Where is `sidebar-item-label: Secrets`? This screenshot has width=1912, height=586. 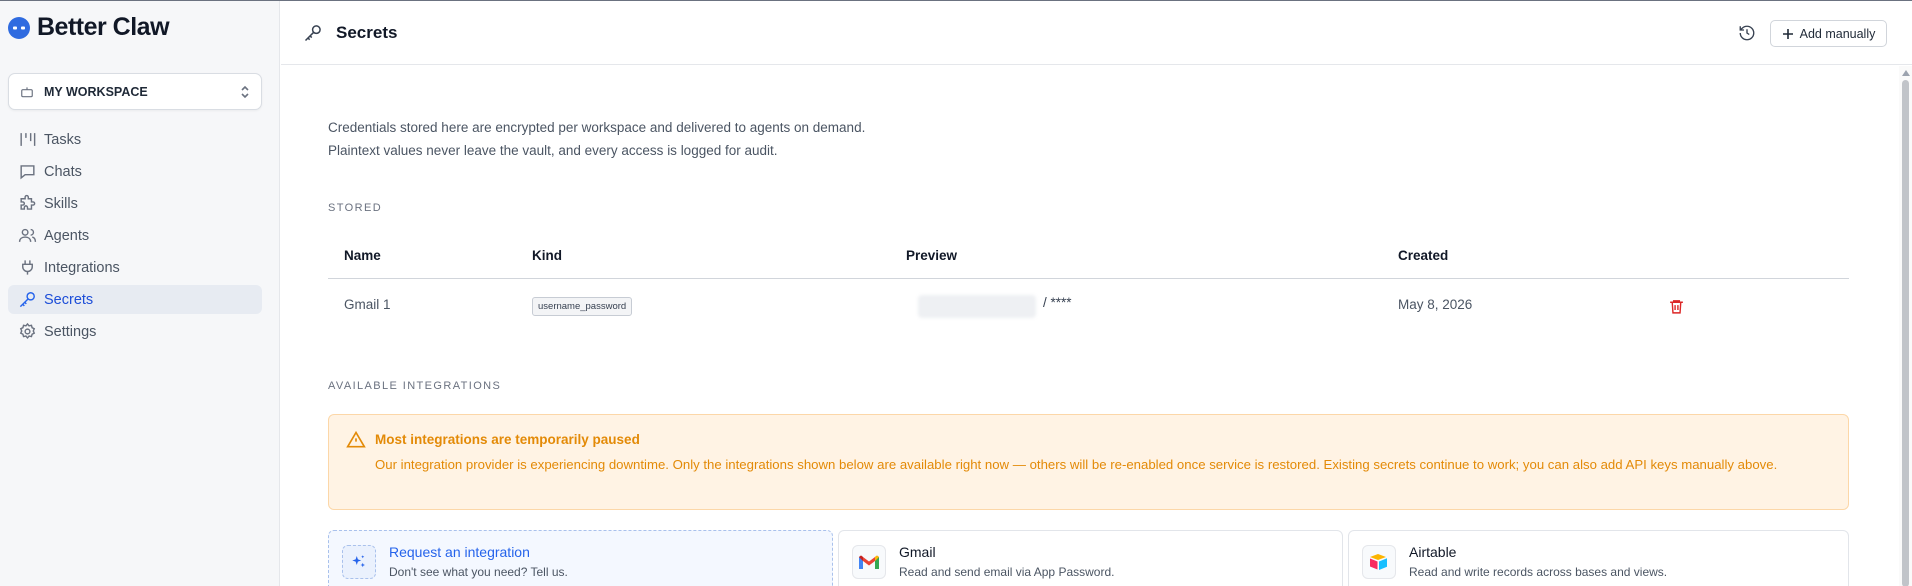 sidebar-item-label: Secrets is located at coordinates (69, 299).